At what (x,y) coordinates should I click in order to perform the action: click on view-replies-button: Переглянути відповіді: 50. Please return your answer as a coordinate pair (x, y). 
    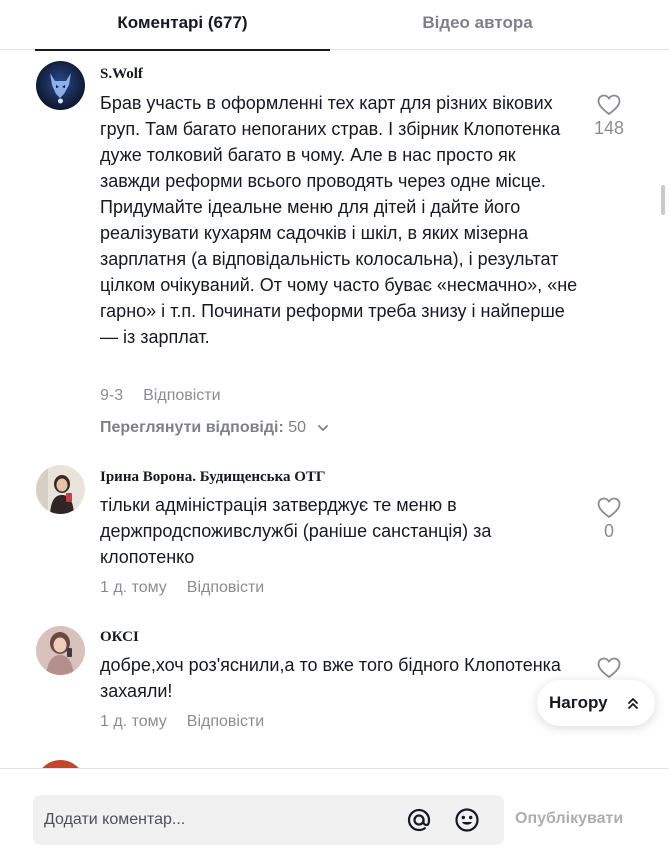
    Looking at the image, I should click on (214, 428).